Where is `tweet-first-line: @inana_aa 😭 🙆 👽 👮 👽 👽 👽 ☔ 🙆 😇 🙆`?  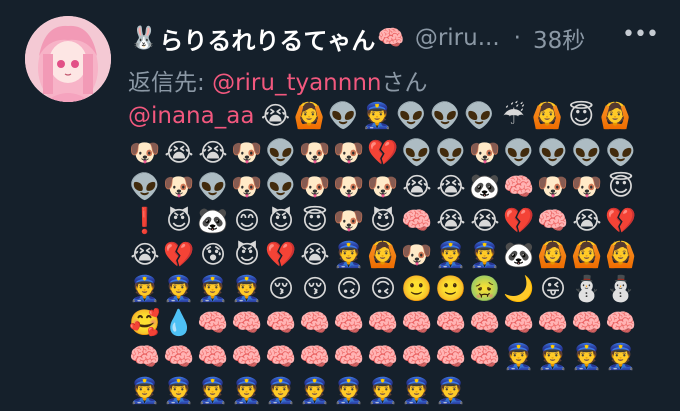
tweet-first-line: @inana_aa 😭 🙆 👽 👮 👽 👽 👽 ☔ 🙆 😇 🙆 is located at coordinates (388, 116).